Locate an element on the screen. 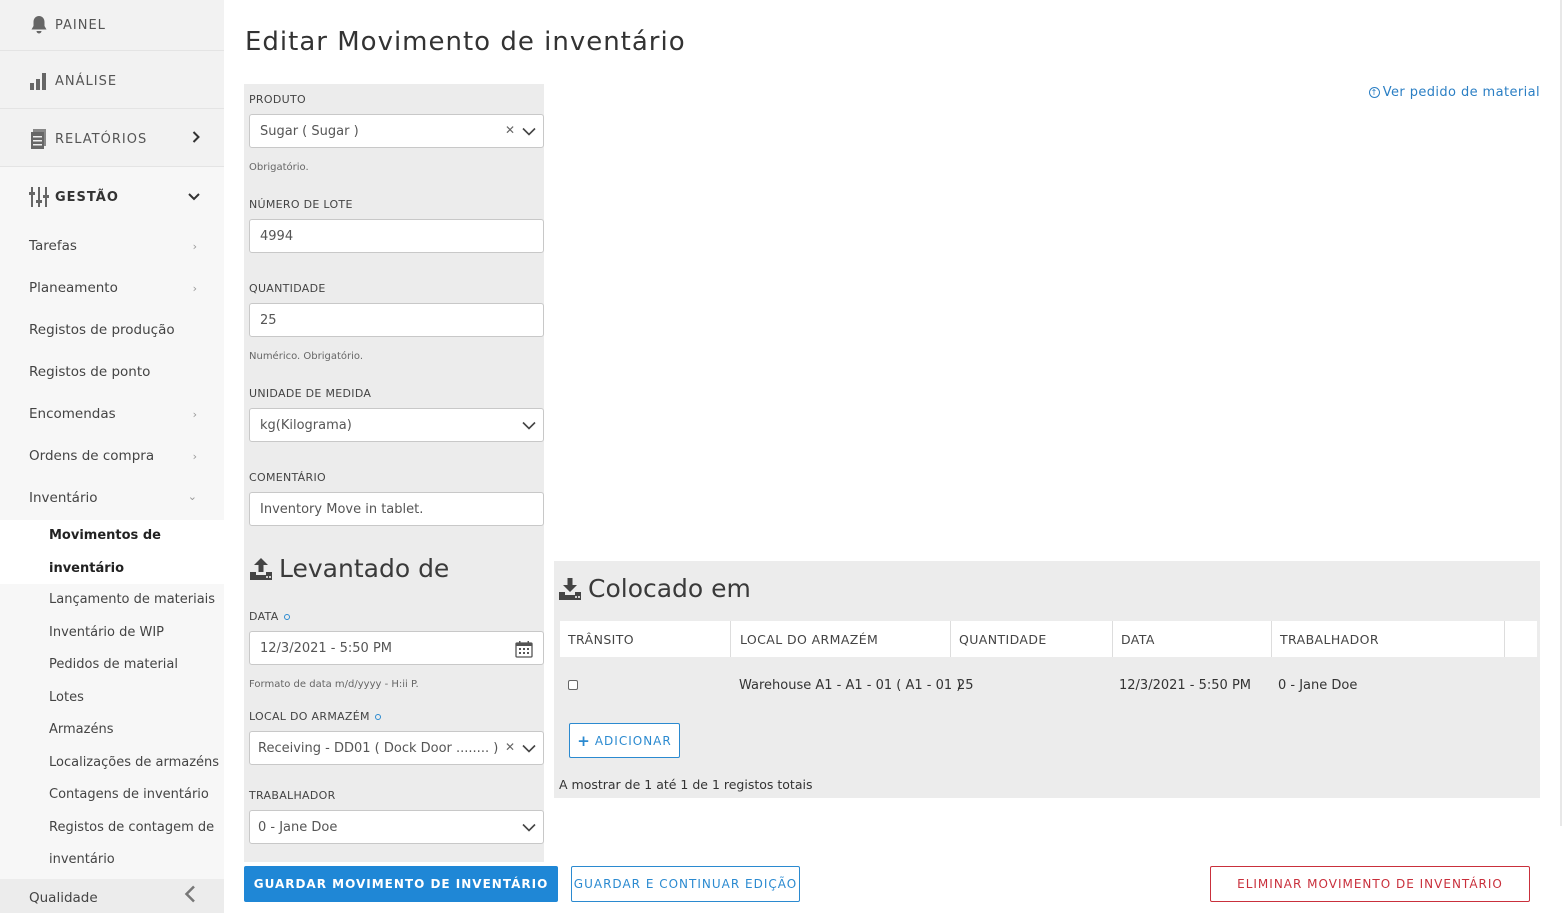 This screenshot has height=913, width=1562. local-cell: Warehouse A1 - A1 - 01 ( A1 - 01 ) is located at coordinates (850, 685).